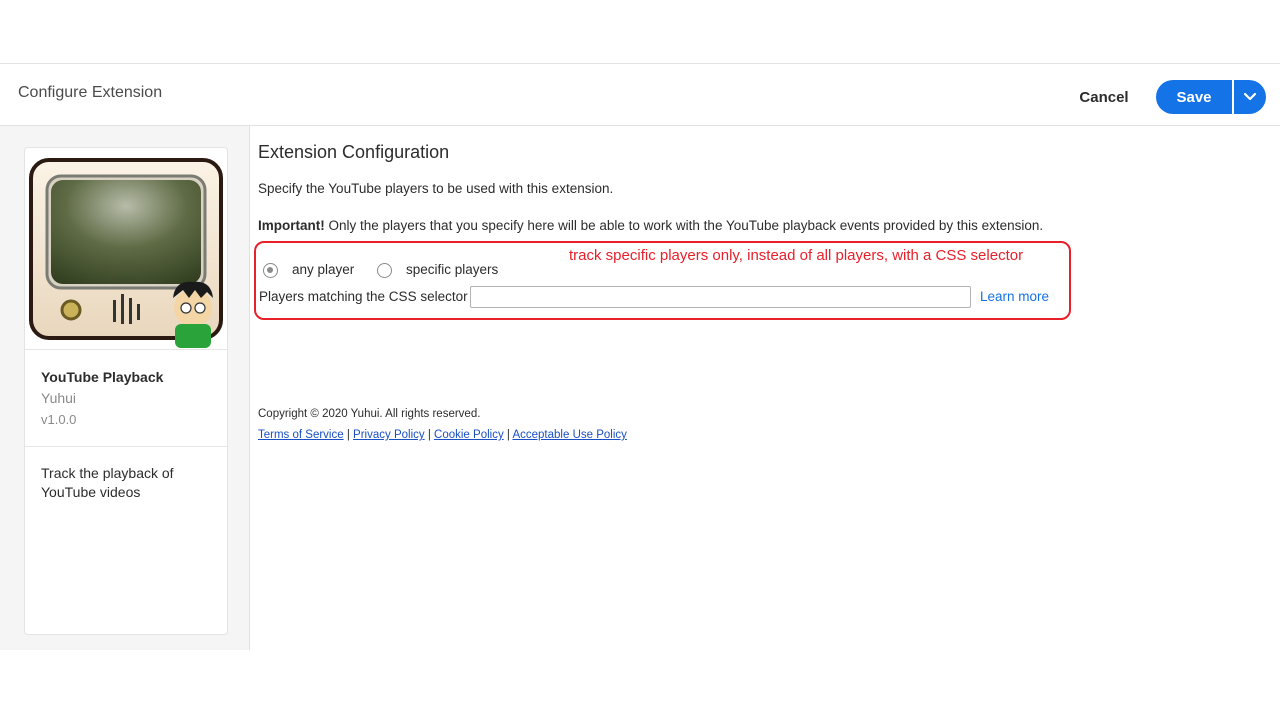 The width and height of the screenshot is (1280, 720). What do you see at coordinates (389, 435) in the screenshot?
I see `privacy-policy-link: Privacy Policy` at bounding box center [389, 435].